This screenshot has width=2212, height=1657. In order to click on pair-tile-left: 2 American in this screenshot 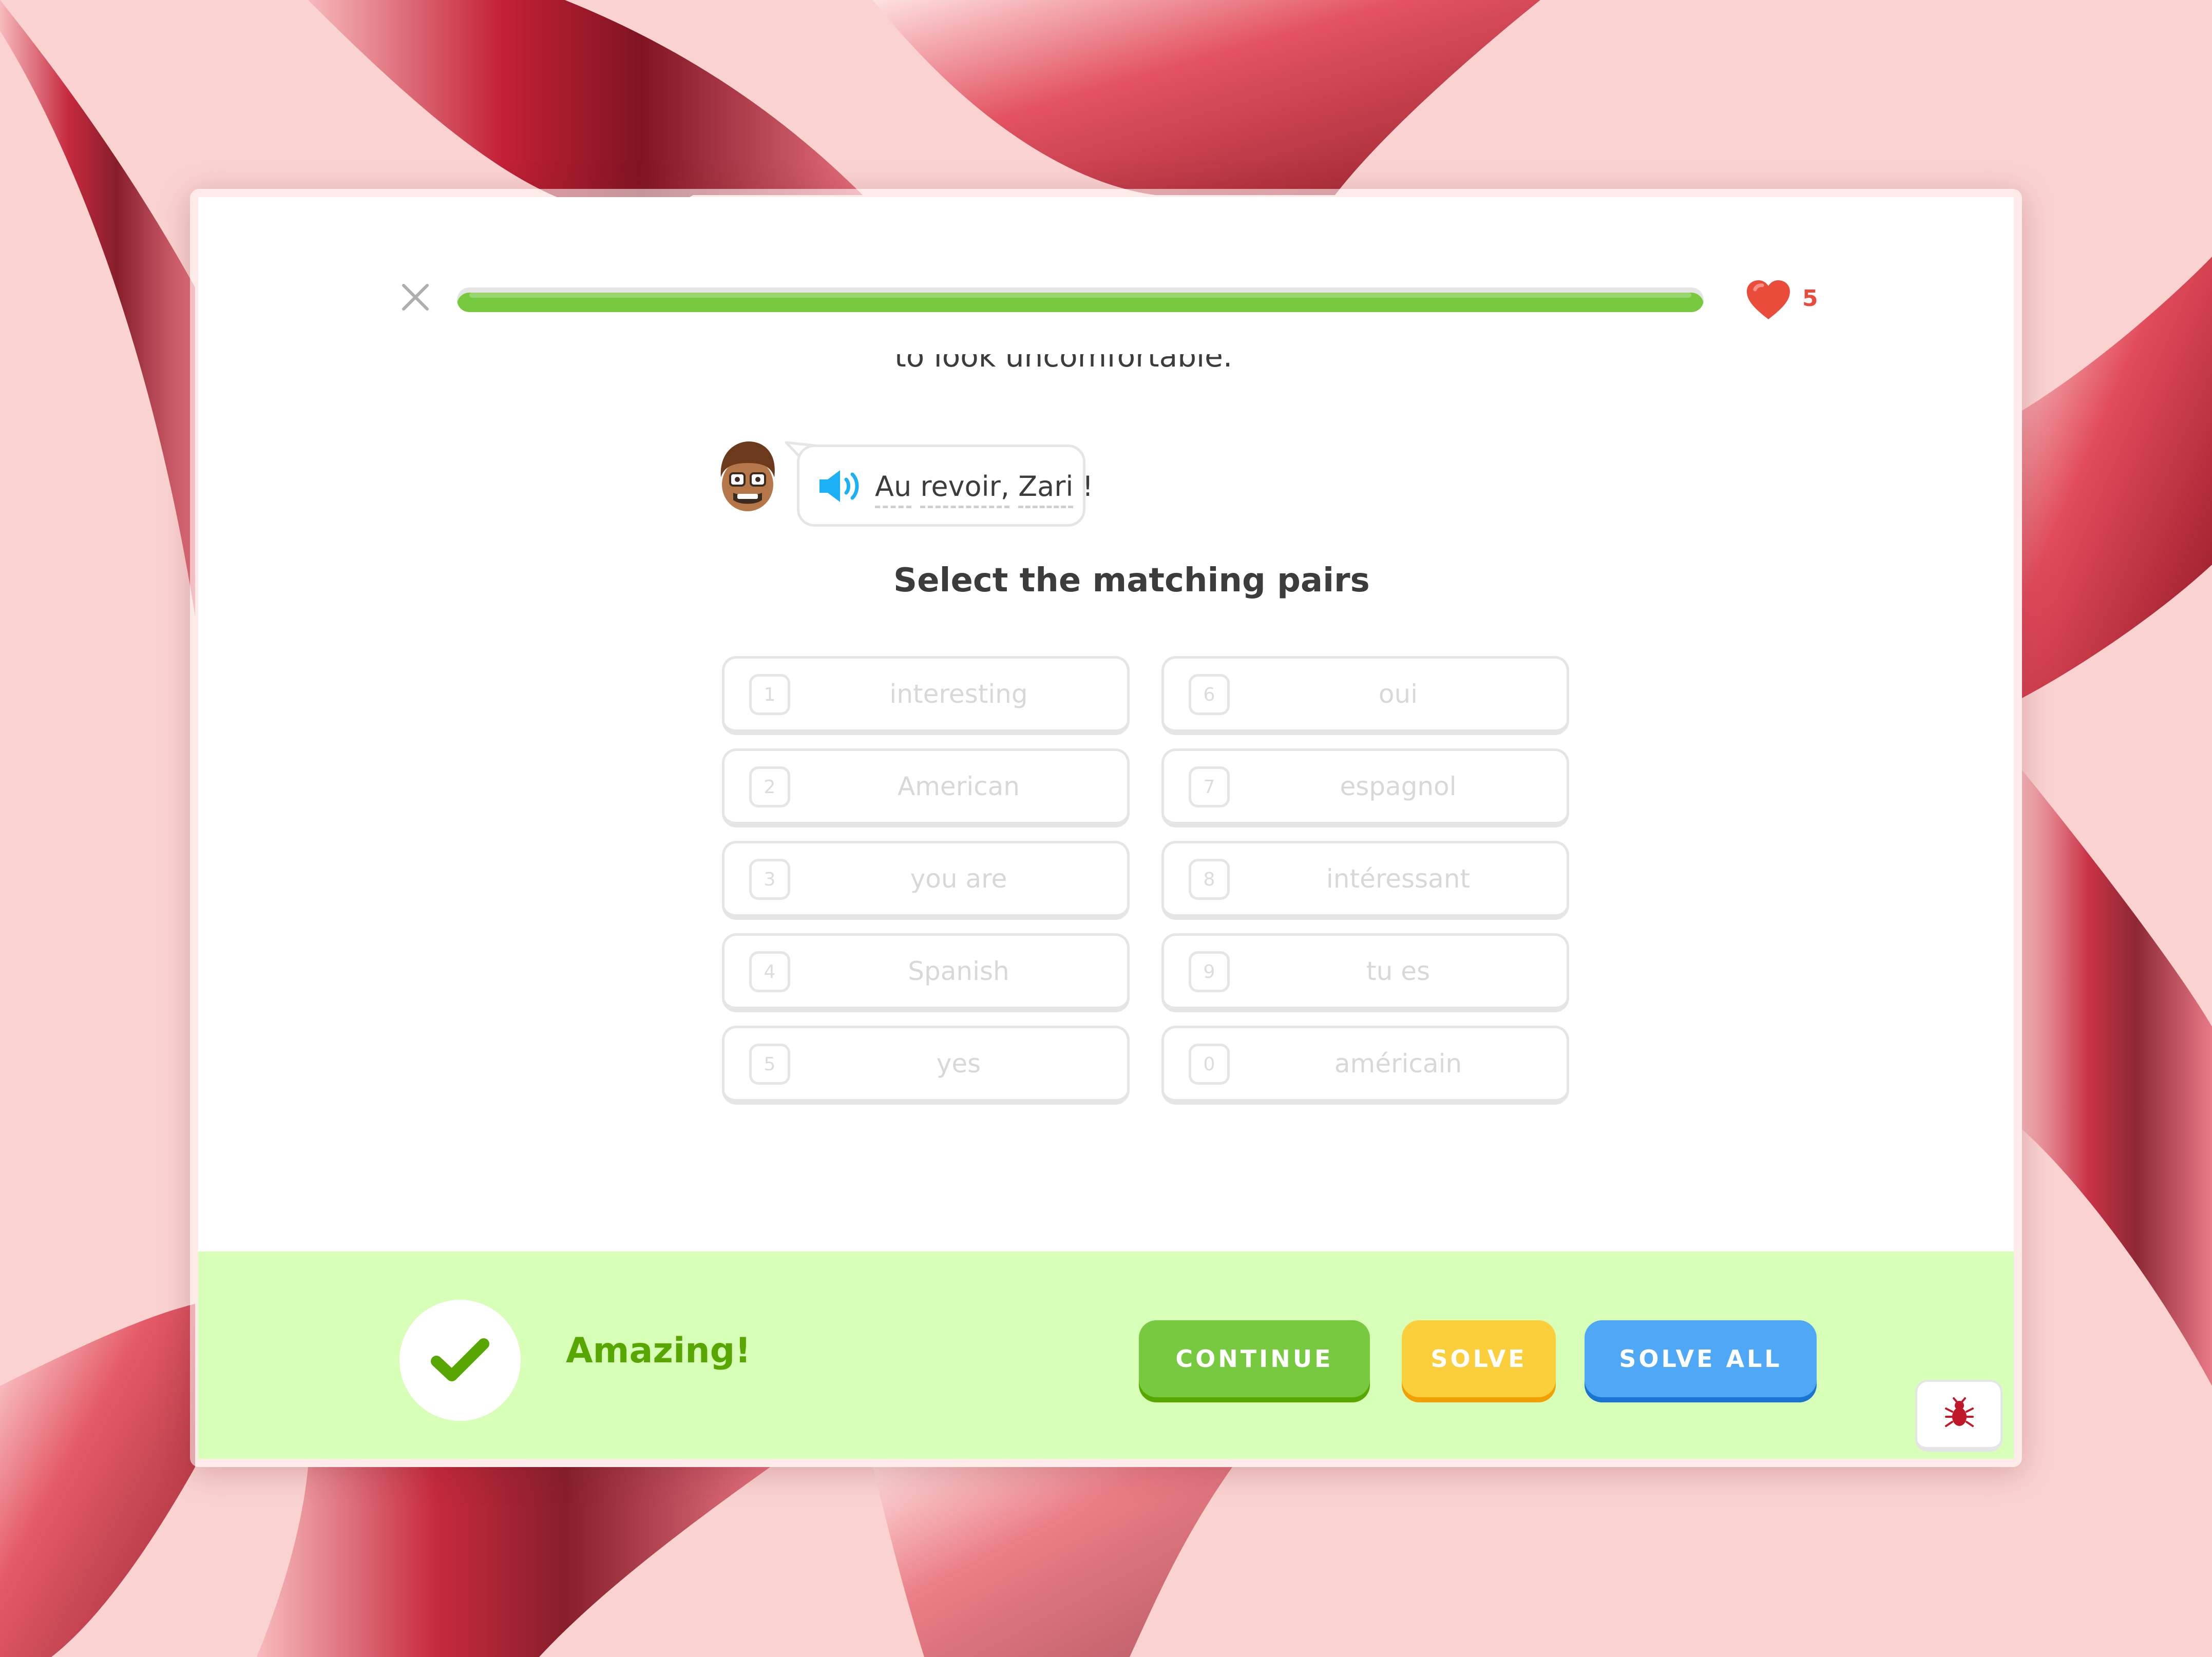, I will do `click(926, 787)`.